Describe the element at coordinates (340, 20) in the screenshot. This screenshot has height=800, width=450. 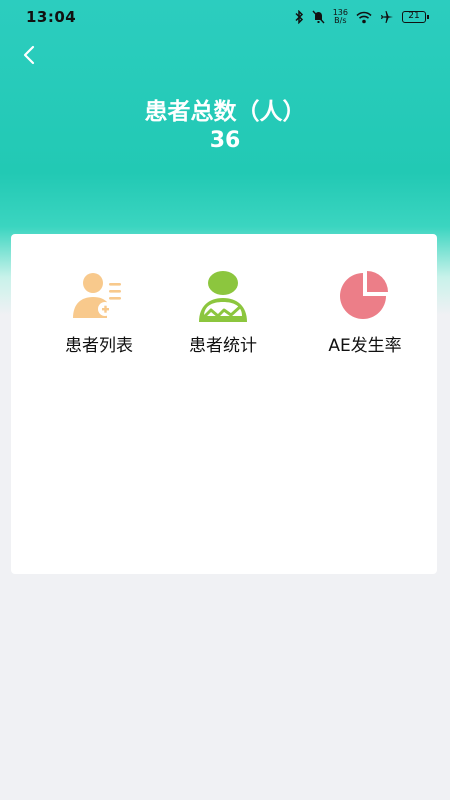
I see `net-speed-unit: B/s` at that location.